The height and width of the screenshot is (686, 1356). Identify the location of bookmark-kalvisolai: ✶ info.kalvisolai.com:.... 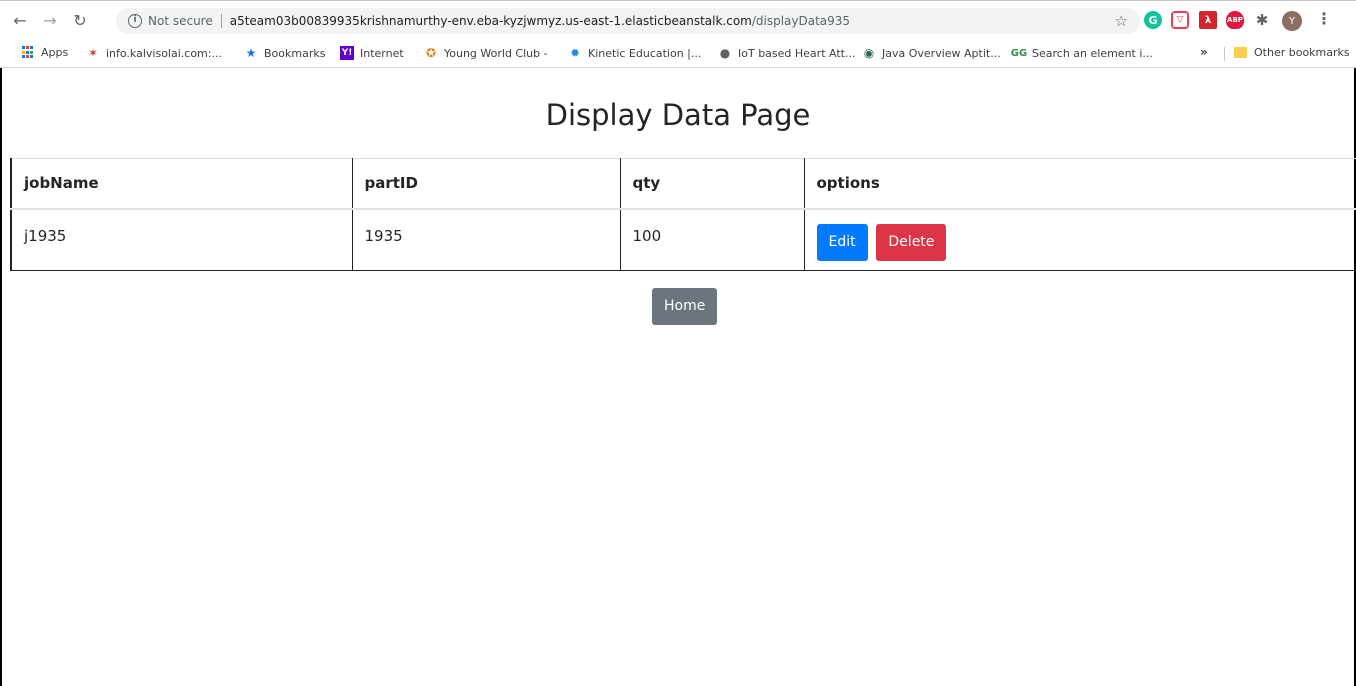
(154, 53).